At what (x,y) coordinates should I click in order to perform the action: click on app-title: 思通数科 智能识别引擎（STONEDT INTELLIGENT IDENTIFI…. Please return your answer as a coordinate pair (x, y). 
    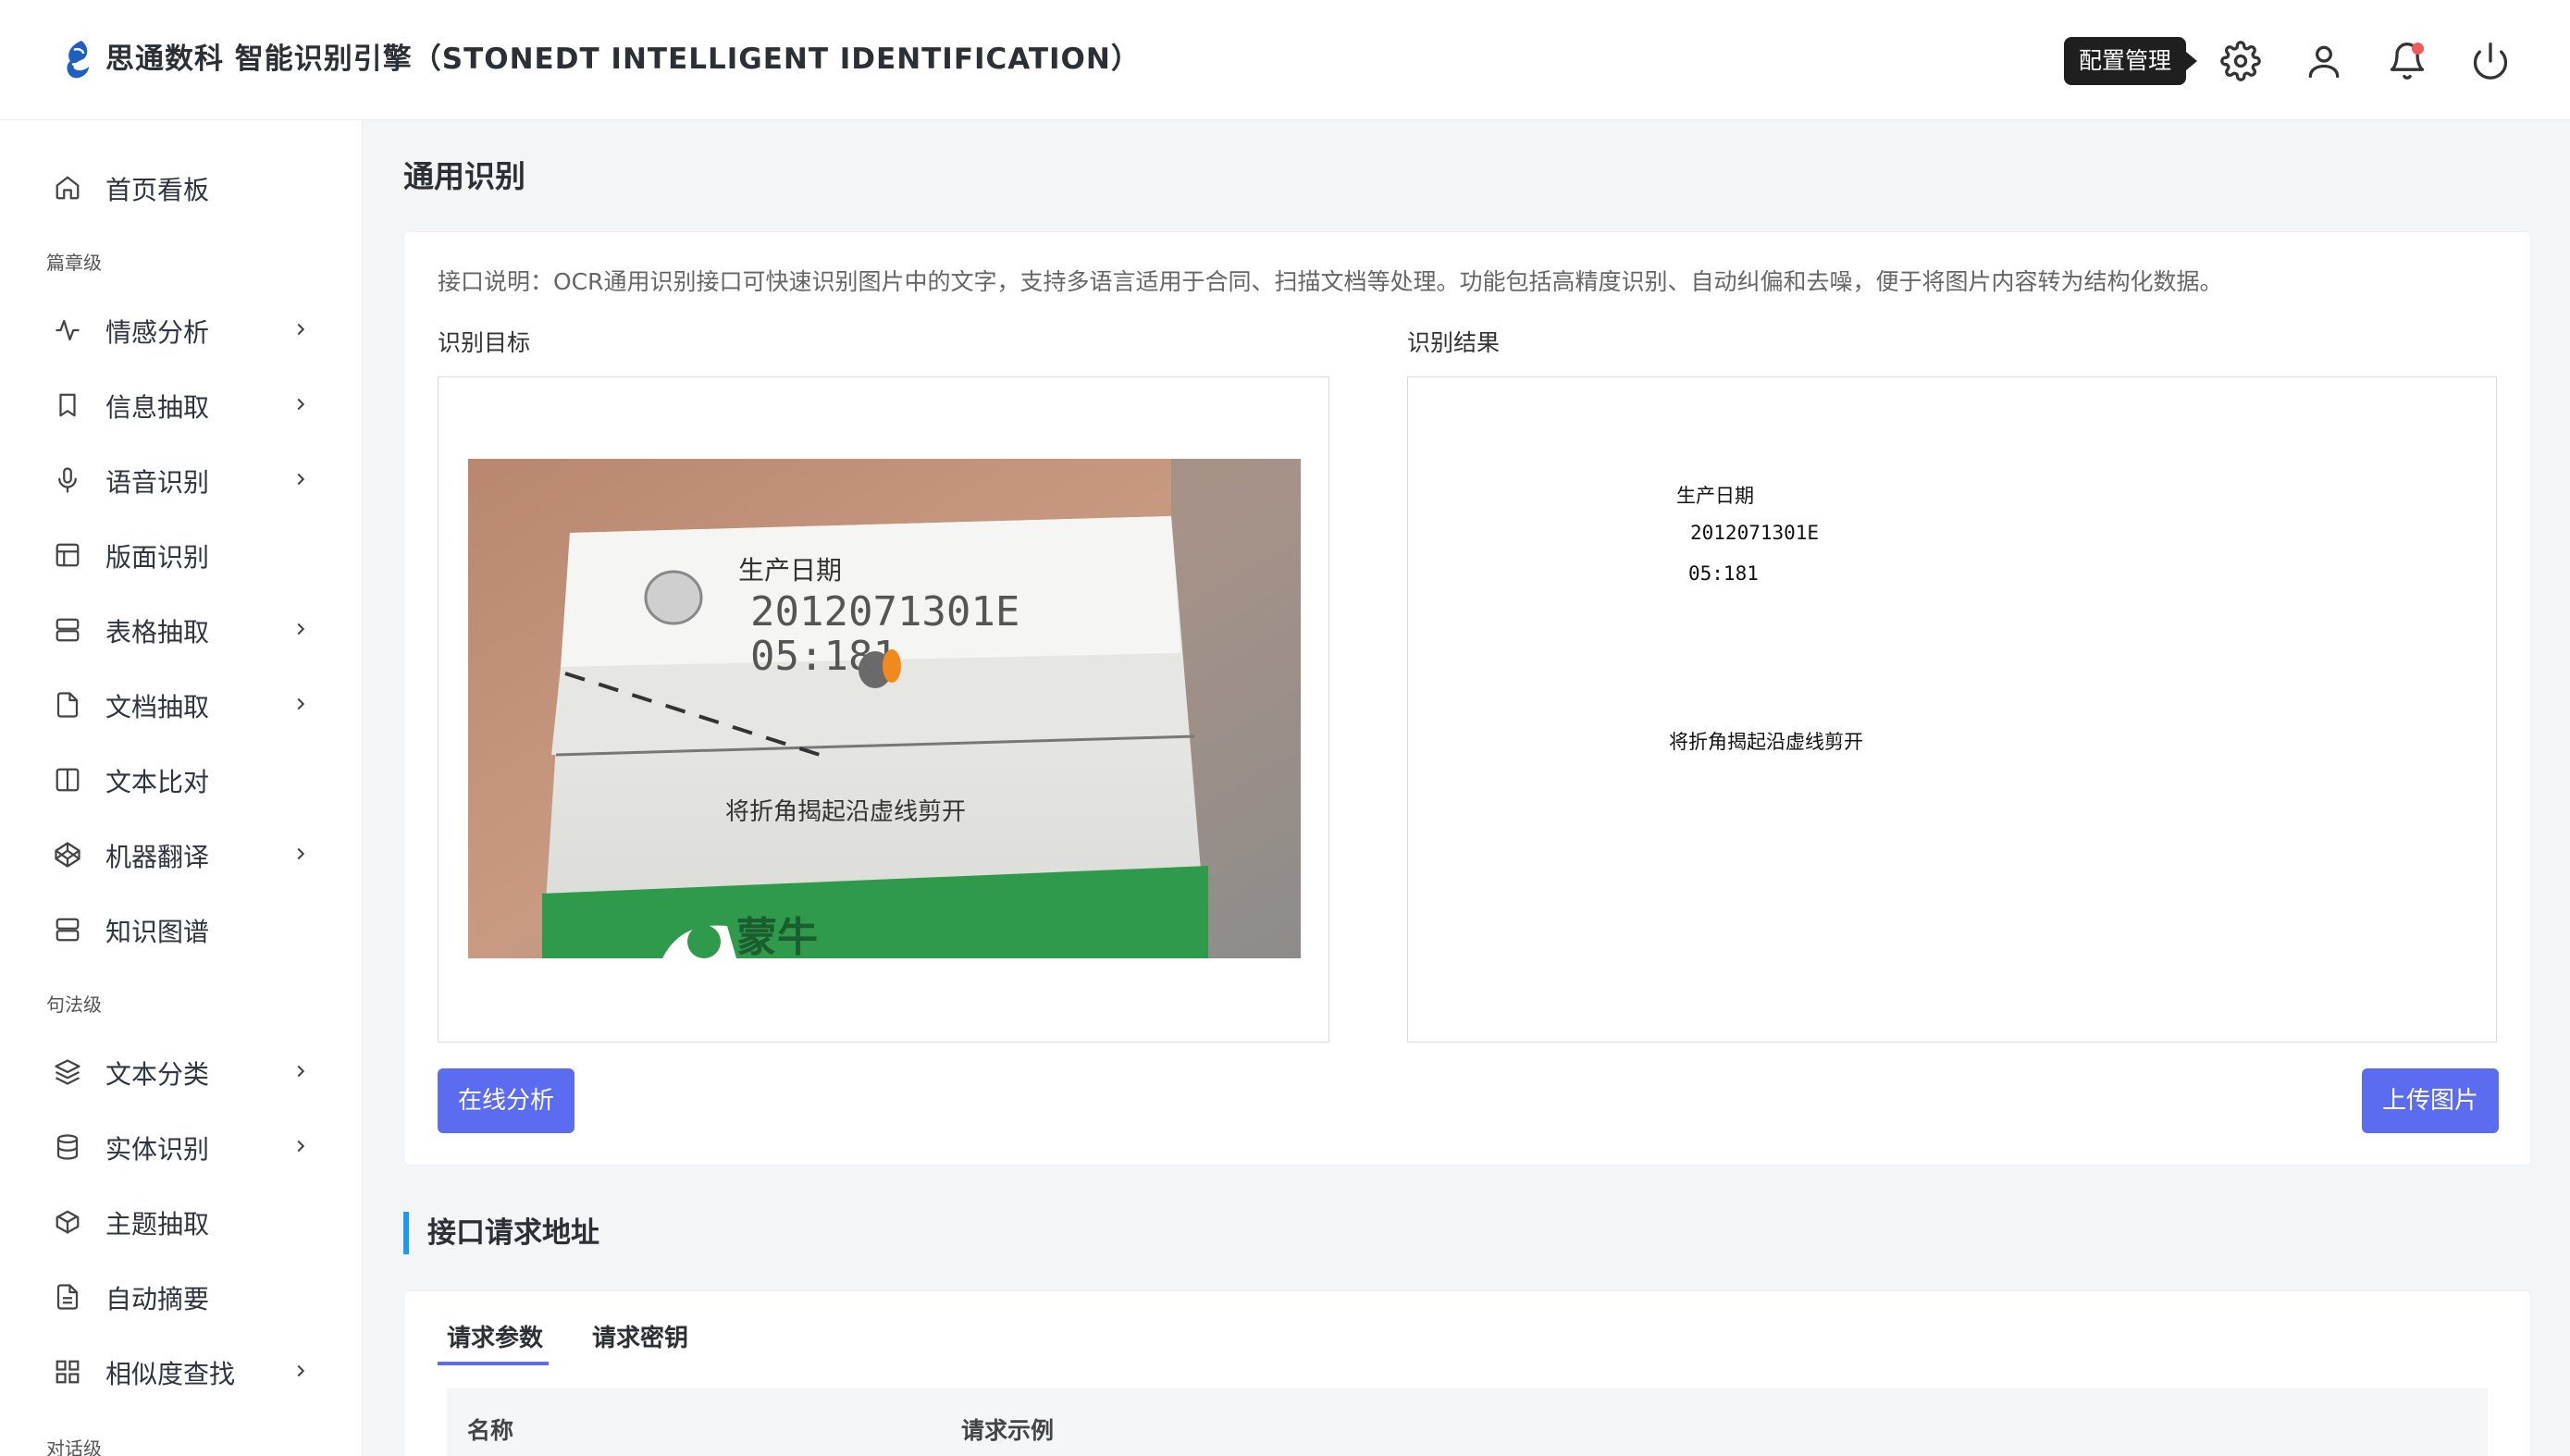
    Looking at the image, I should click on (623, 60).